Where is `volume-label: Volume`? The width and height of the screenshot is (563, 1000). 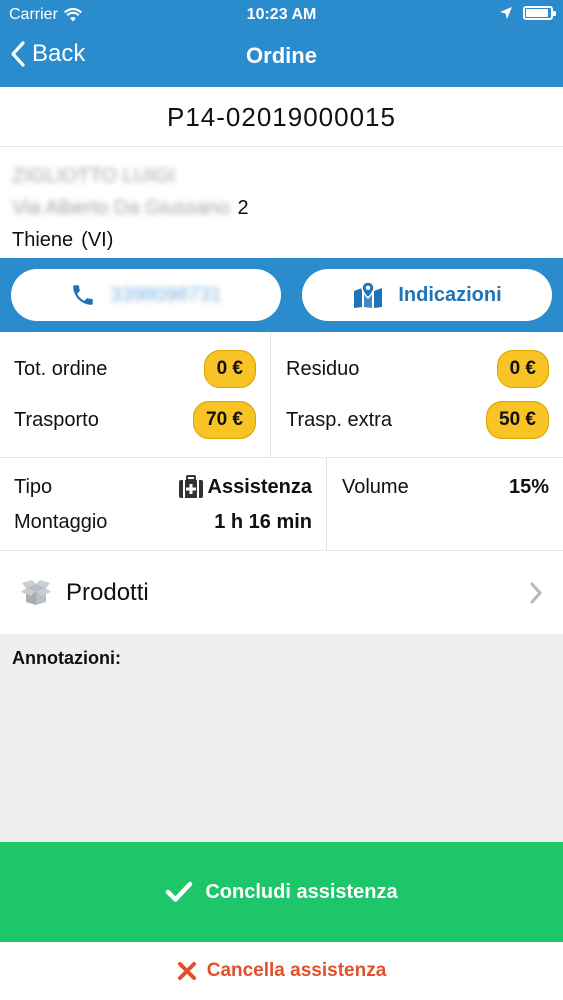 volume-label: Volume is located at coordinates (375, 486).